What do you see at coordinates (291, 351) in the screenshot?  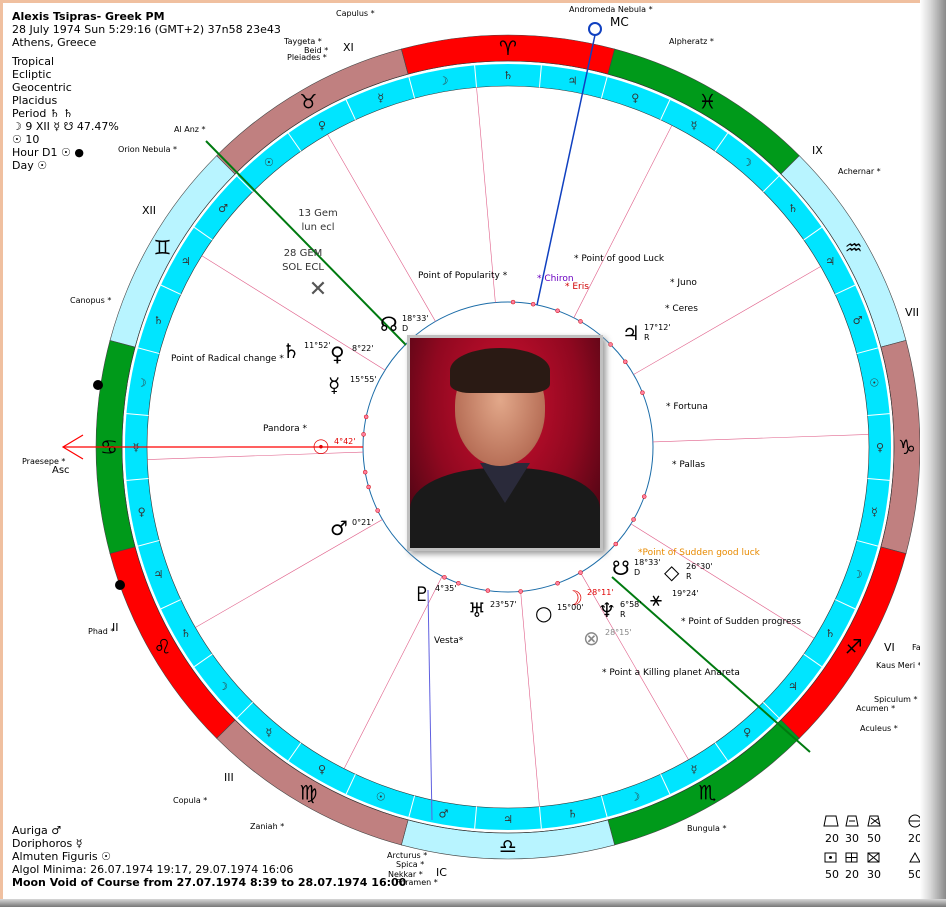 I see `planet-glyph: ♄` at bounding box center [291, 351].